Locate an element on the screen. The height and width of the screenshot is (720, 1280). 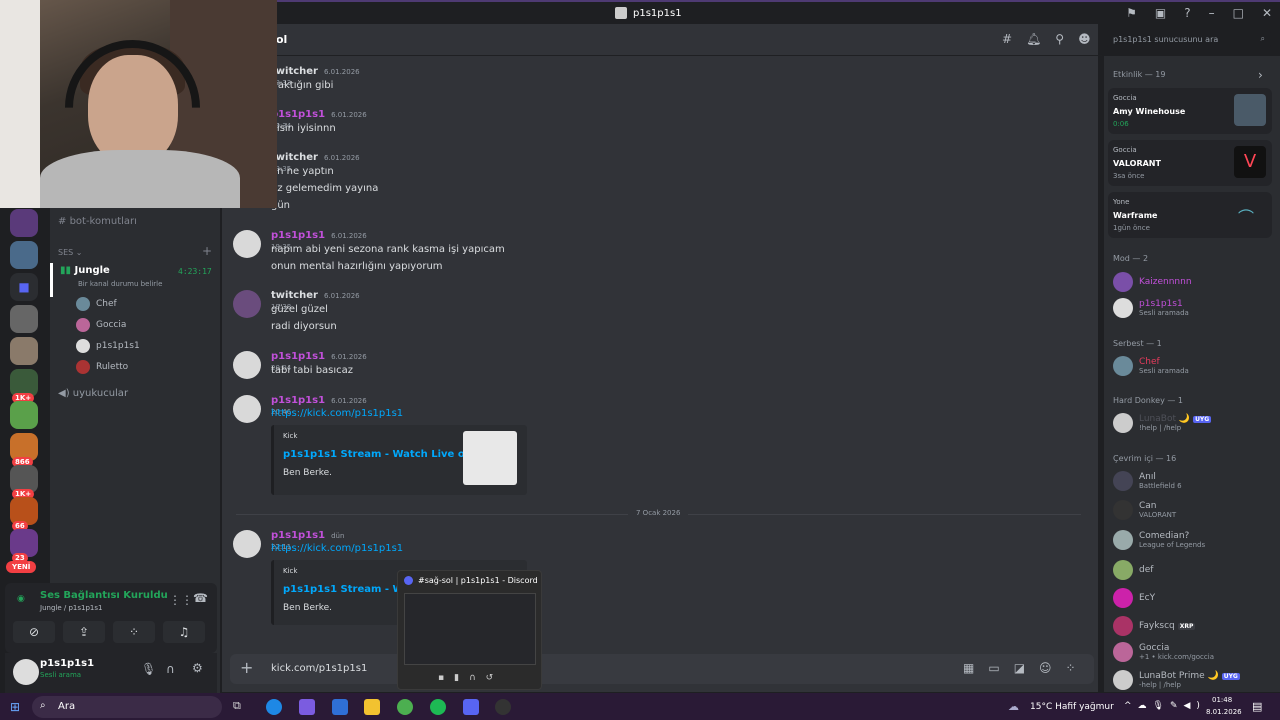
screen-share-icon: ⇪ is located at coordinates (84, 632).